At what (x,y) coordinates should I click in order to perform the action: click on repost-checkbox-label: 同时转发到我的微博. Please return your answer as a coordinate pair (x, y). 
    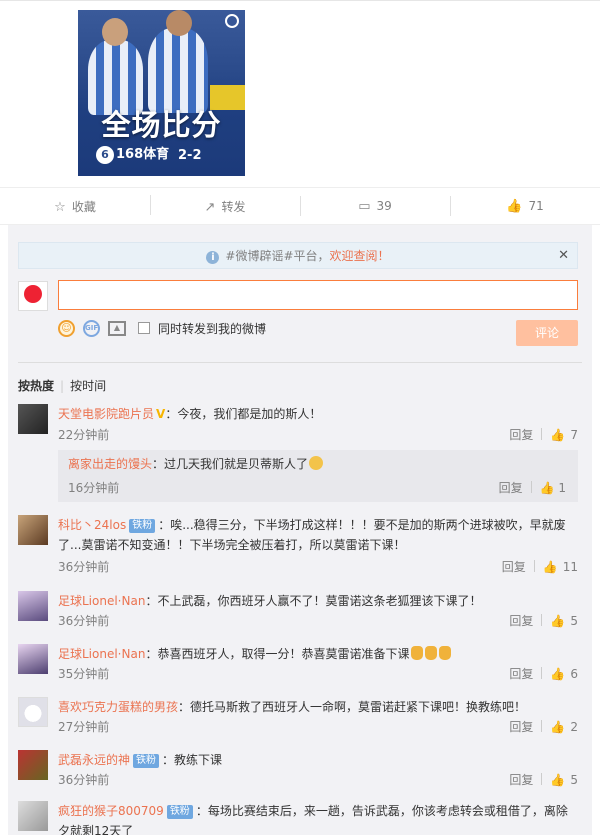
    Looking at the image, I should click on (212, 328).